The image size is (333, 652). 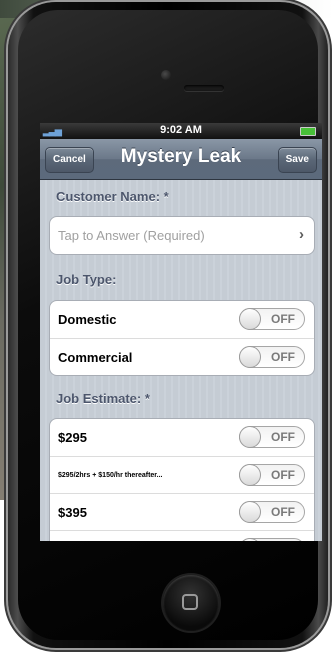 What do you see at coordinates (131, 235) in the screenshot?
I see `customer-name-placeholder: Tap to Answer (Required)` at bounding box center [131, 235].